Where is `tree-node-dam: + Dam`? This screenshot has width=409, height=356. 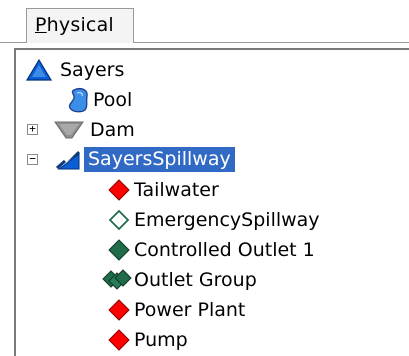
tree-node-dam: + Dam is located at coordinates (124, 130).